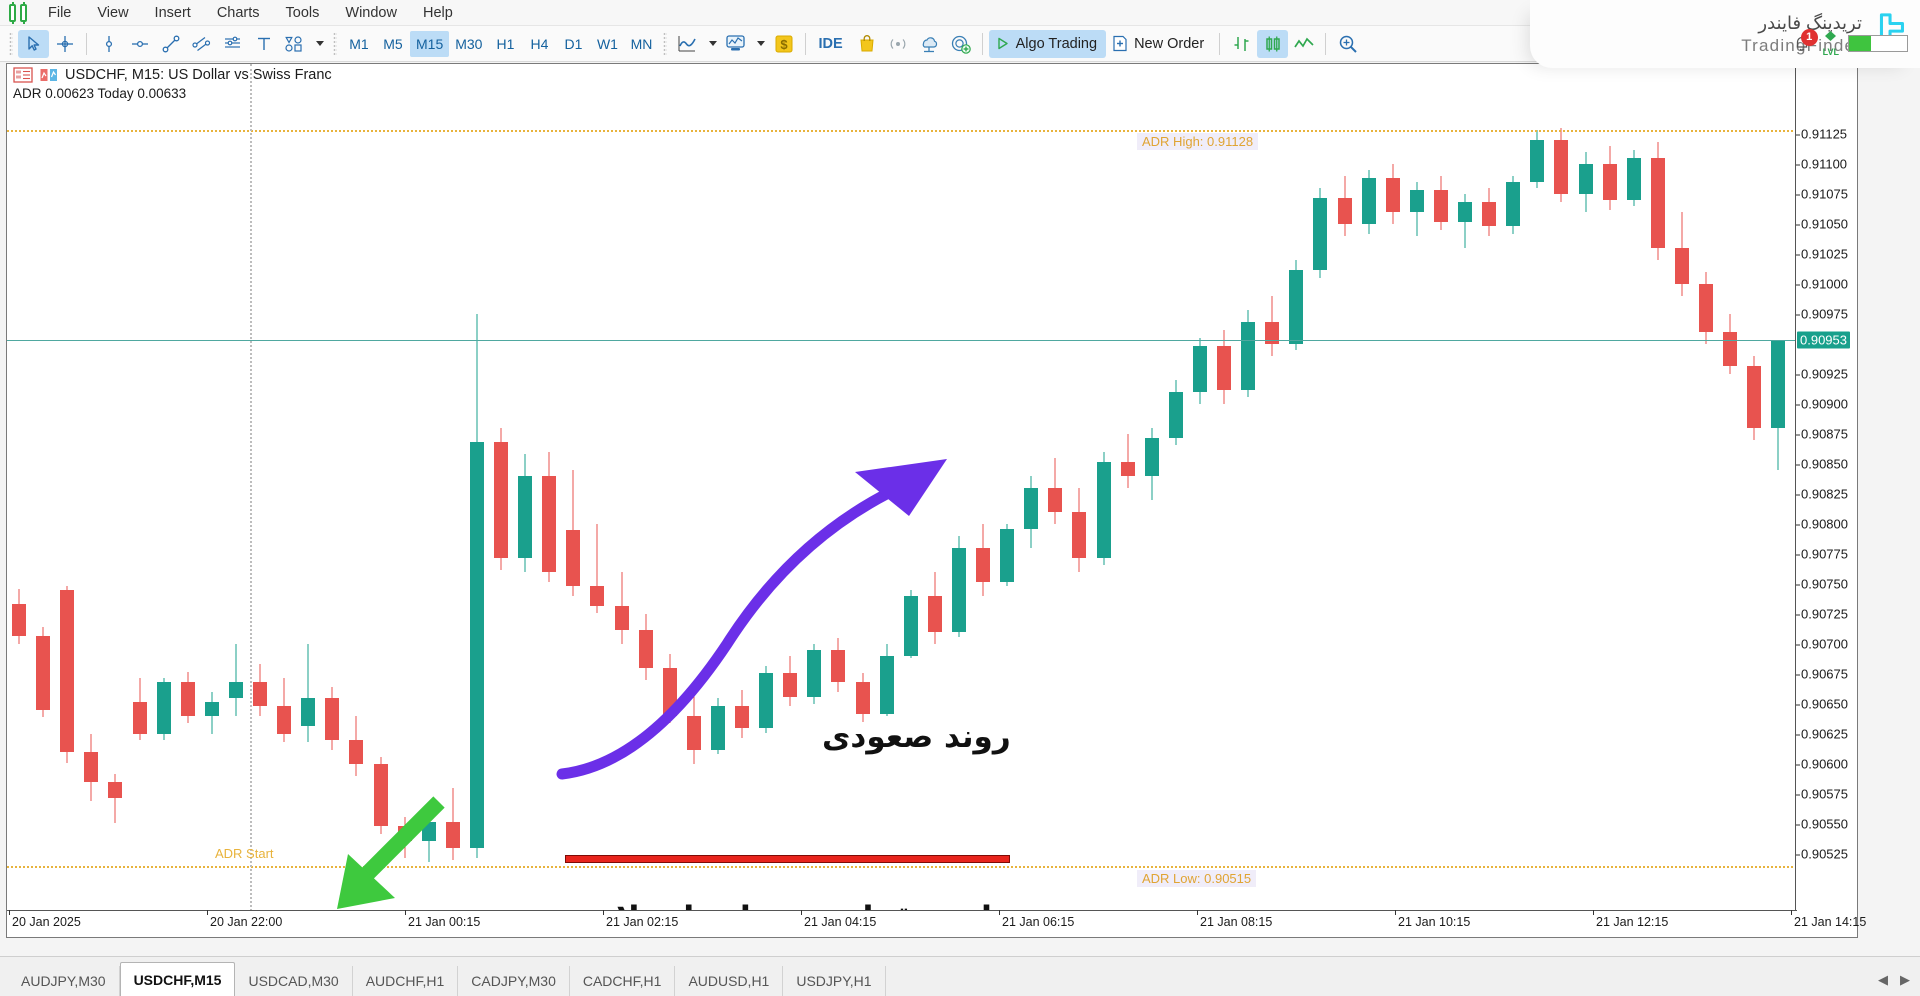 The height and width of the screenshot is (996, 1920). Describe the element at coordinates (607, 44) in the screenshot. I see `timeframe-button-w1: W1` at that location.